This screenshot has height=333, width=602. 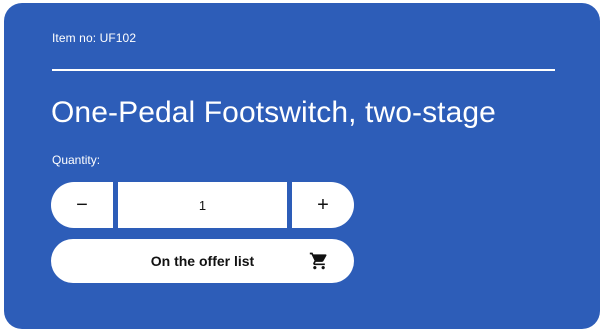 What do you see at coordinates (202, 261) in the screenshot?
I see `add-to-offer-list-button: On the offer list` at bounding box center [202, 261].